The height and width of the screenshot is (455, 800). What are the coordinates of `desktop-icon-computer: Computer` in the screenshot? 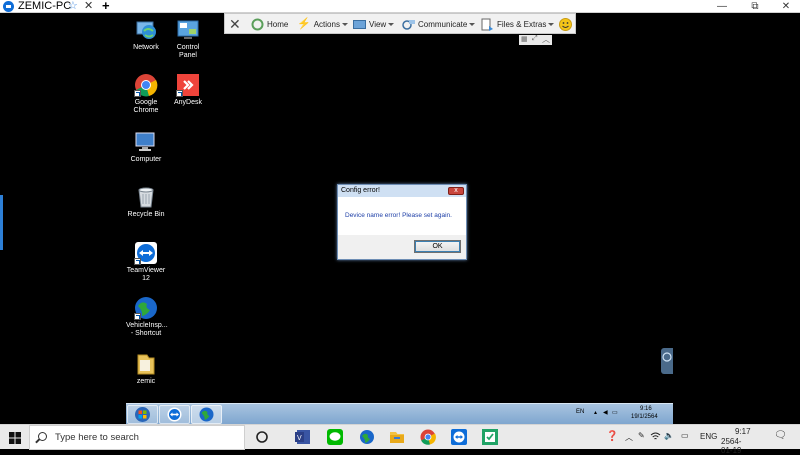 It's located at (146, 147).